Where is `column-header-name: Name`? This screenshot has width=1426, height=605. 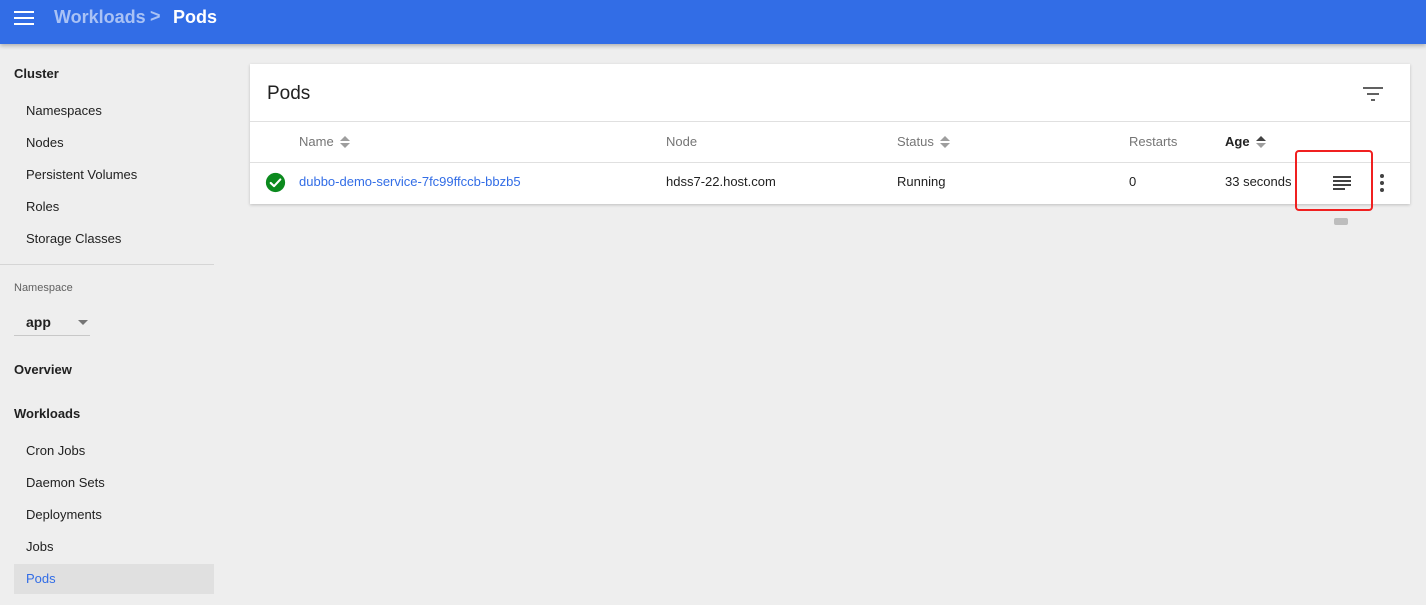
column-header-name: Name is located at coordinates (324, 141).